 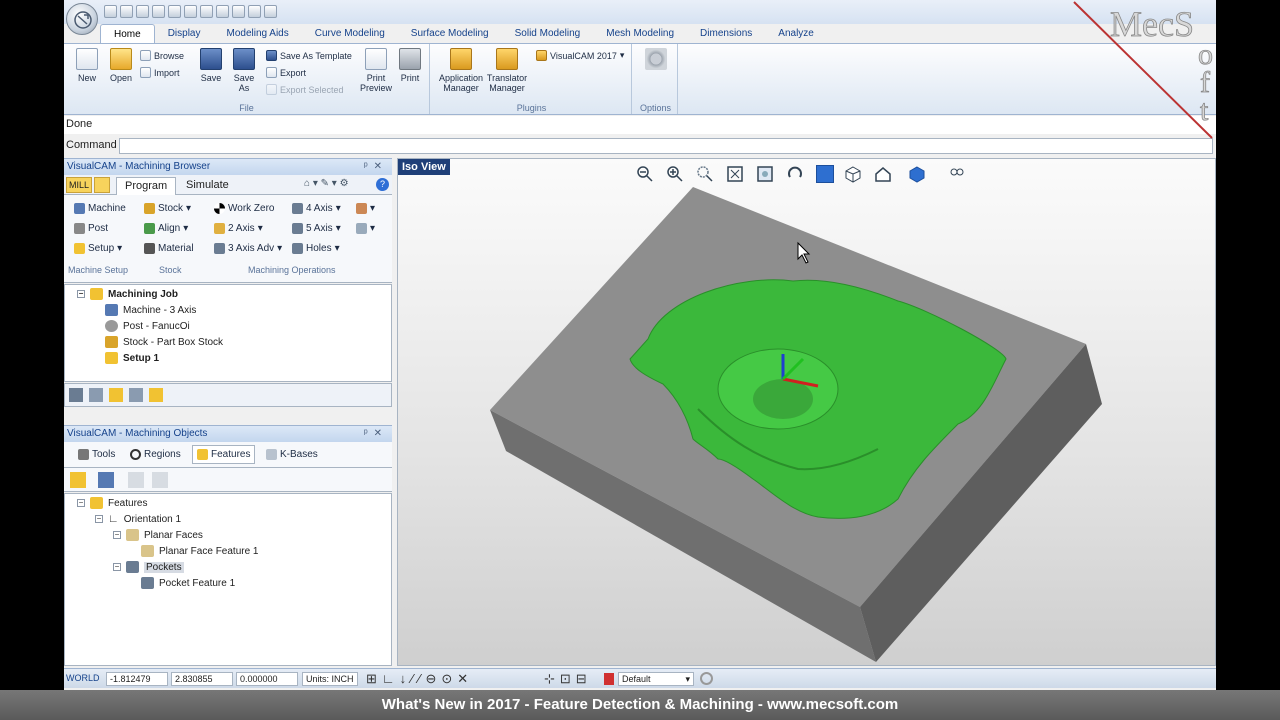 What do you see at coordinates (127, 294) in the screenshot?
I see `tree-node-machining-job: − Machining Job` at bounding box center [127, 294].